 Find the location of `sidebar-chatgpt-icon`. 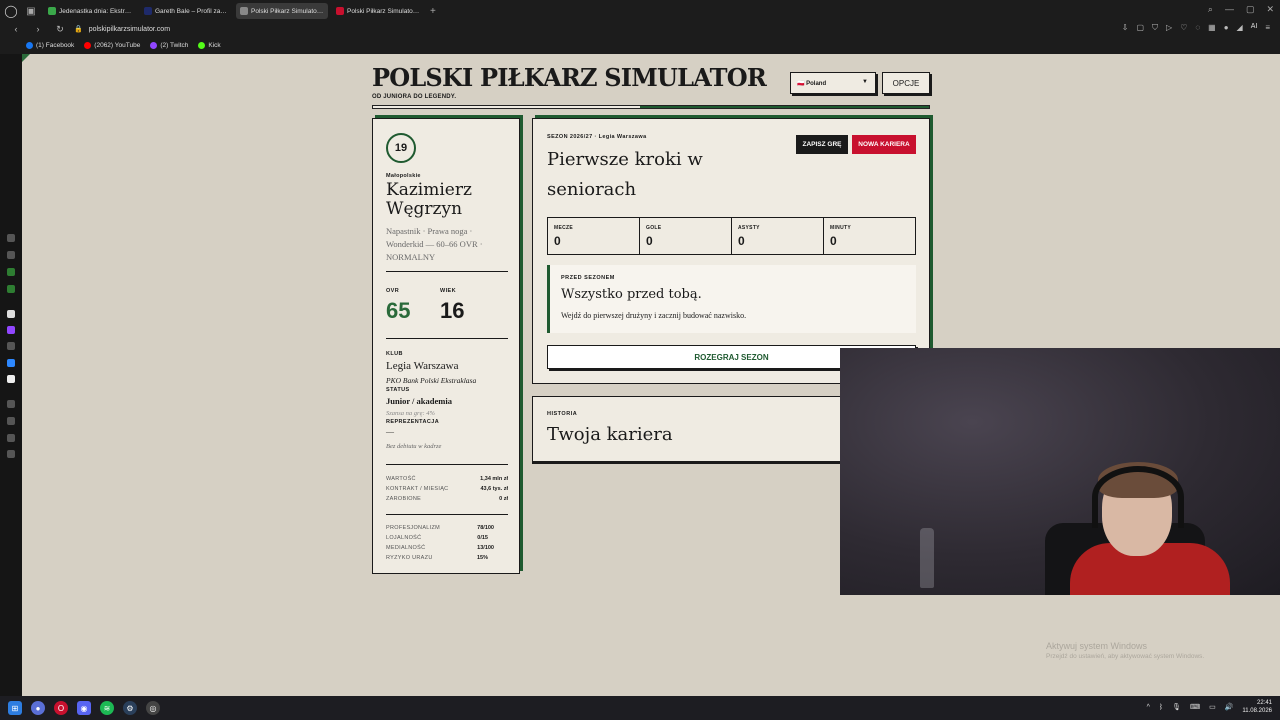

sidebar-chatgpt-icon is located at coordinates (11, 314).